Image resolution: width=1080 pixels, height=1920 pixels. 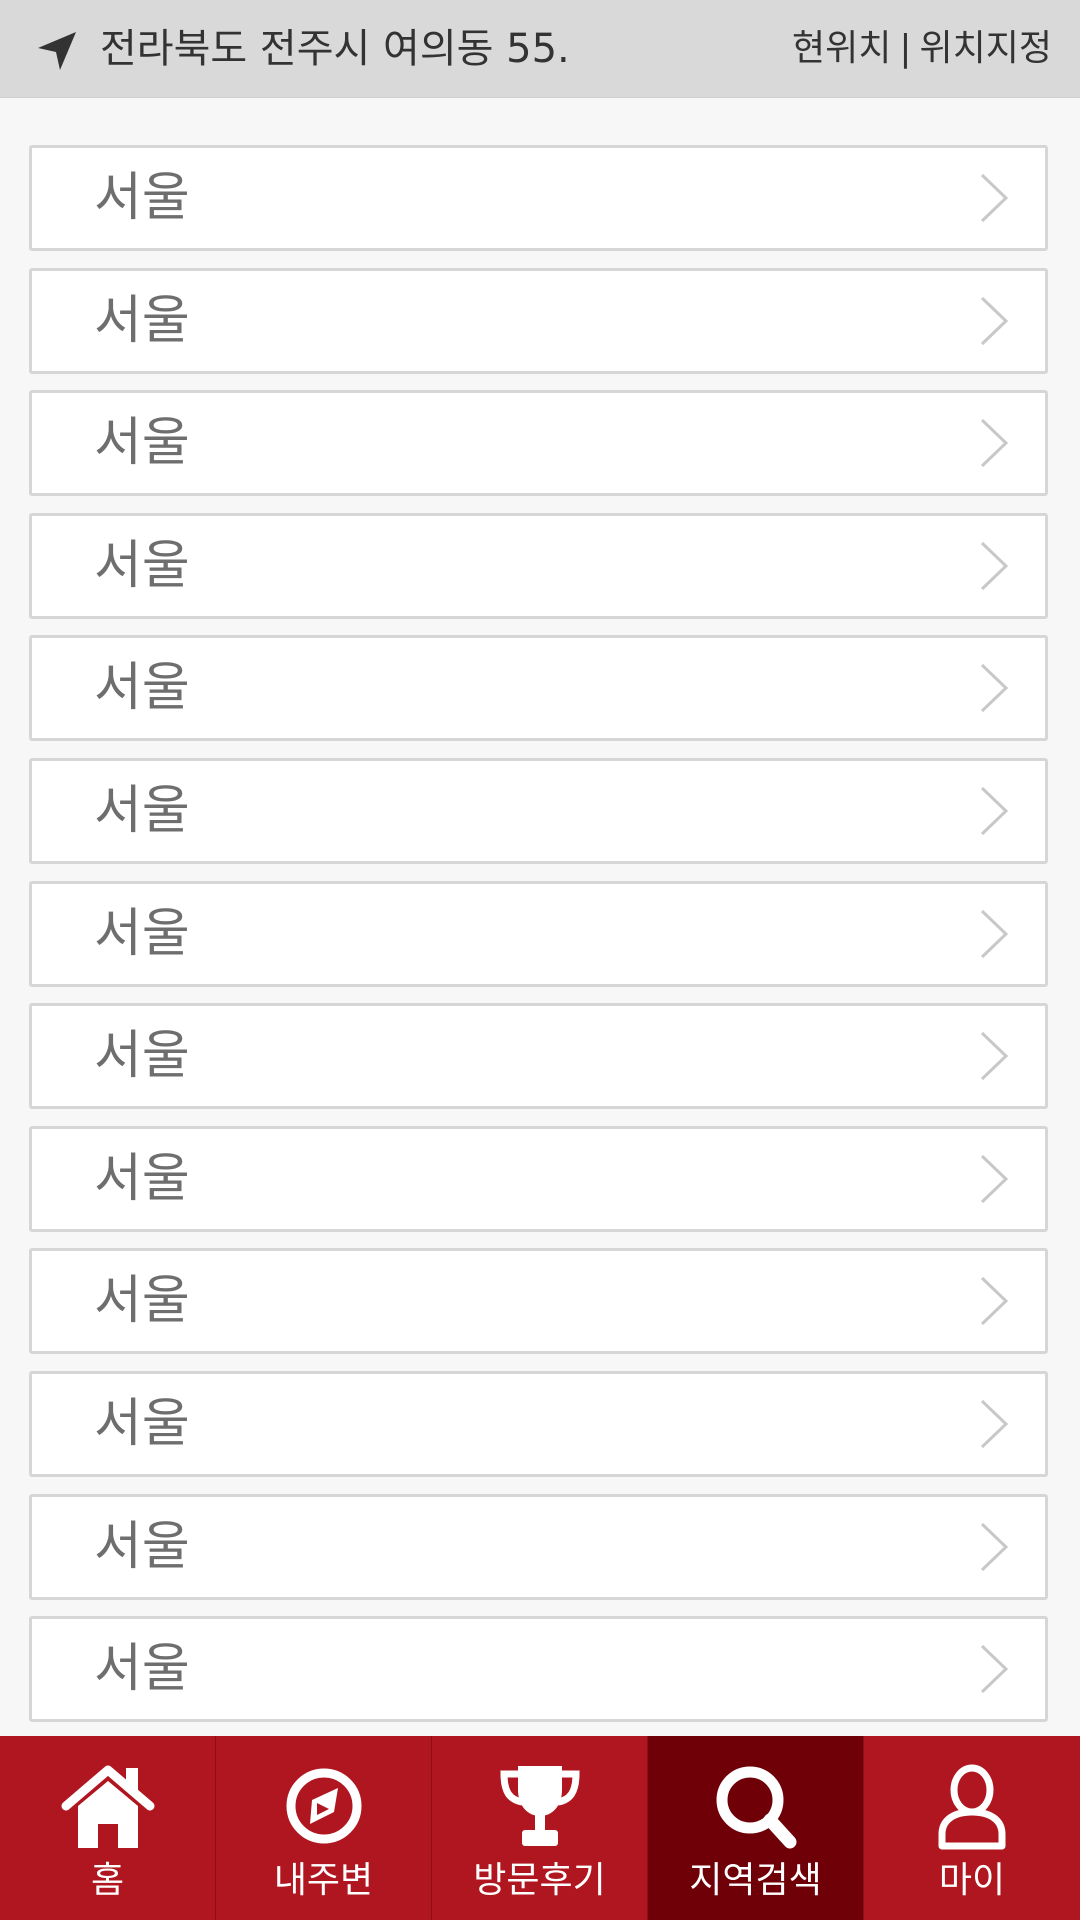 What do you see at coordinates (841, 48) in the screenshot?
I see `current-location-link: 현위치` at bounding box center [841, 48].